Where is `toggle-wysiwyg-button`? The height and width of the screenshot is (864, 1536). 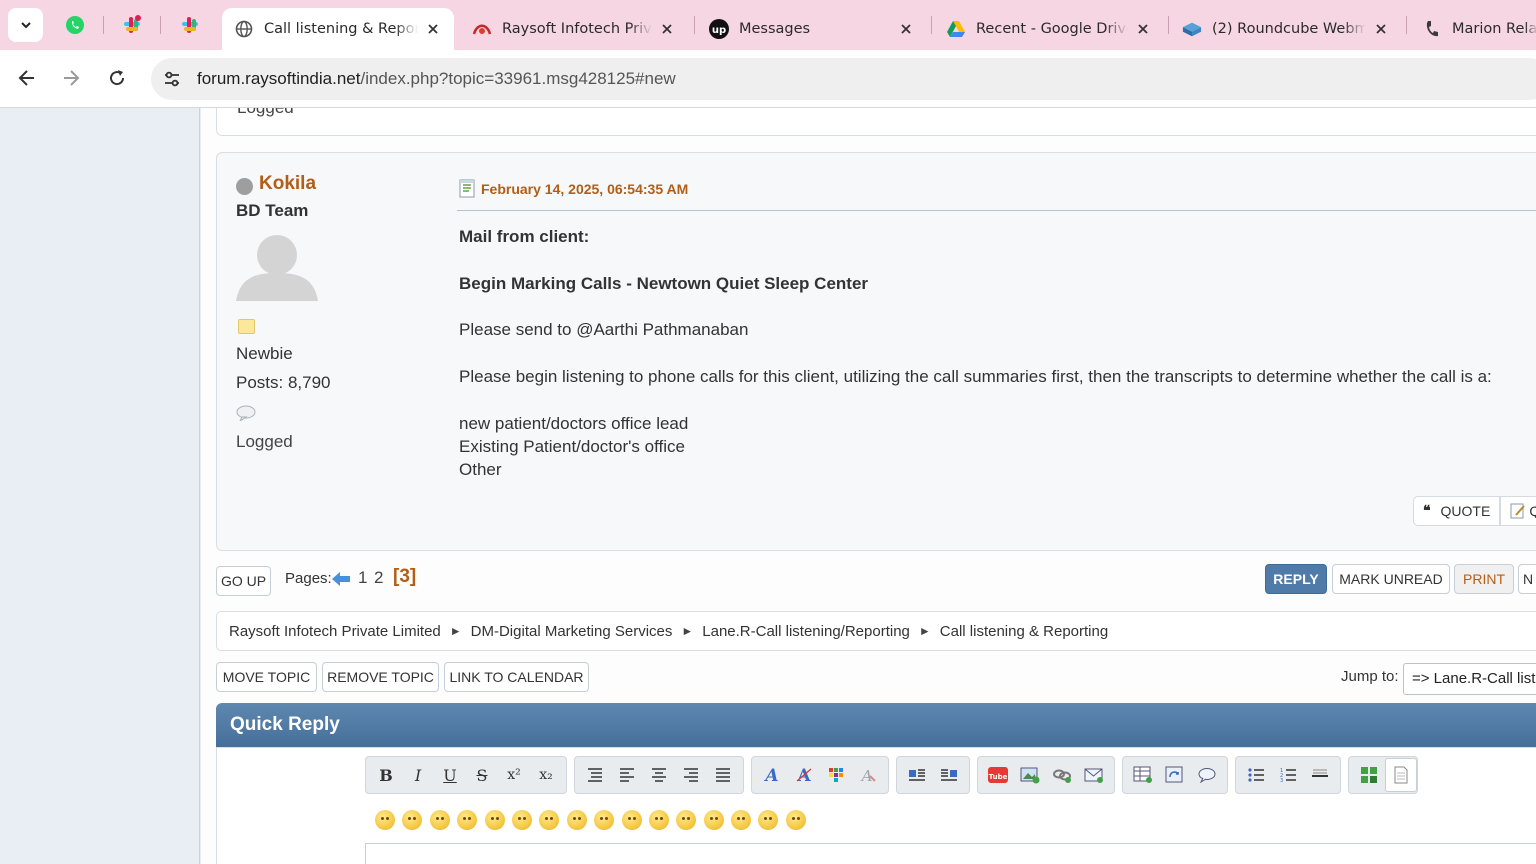 toggle-wysiwyg-button is located at coordinates (1369, 775).